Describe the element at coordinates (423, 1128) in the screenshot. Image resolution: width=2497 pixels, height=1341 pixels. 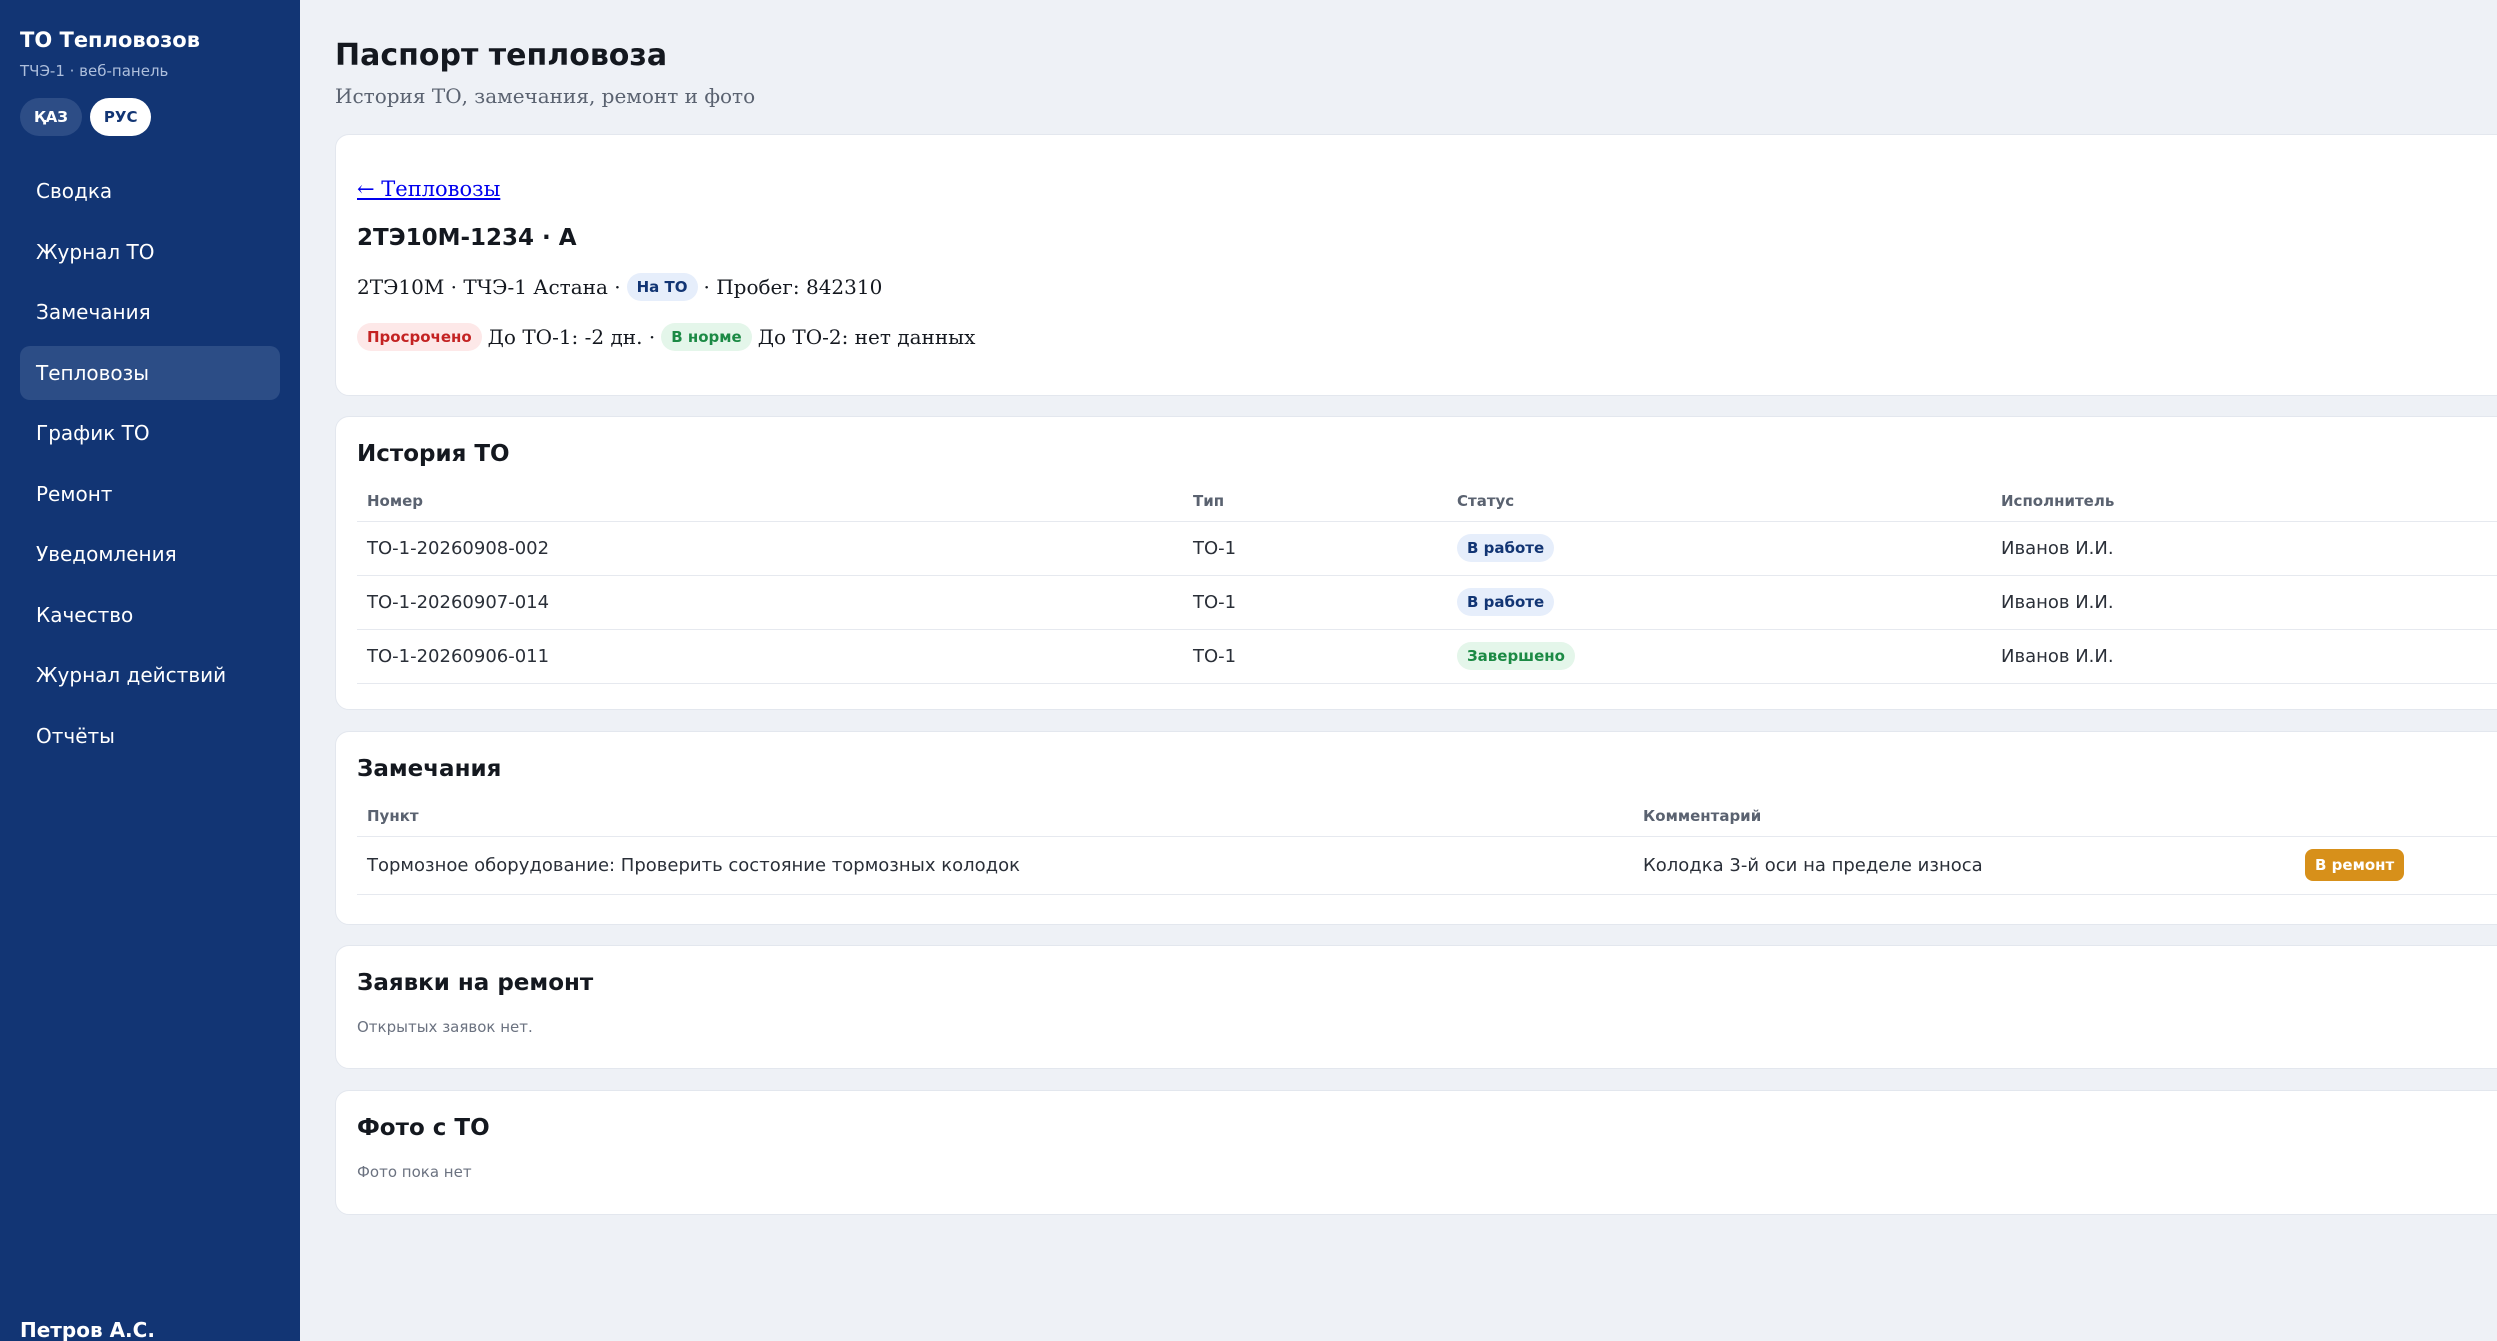
I see `section-title: Фото с ТО` at that location.